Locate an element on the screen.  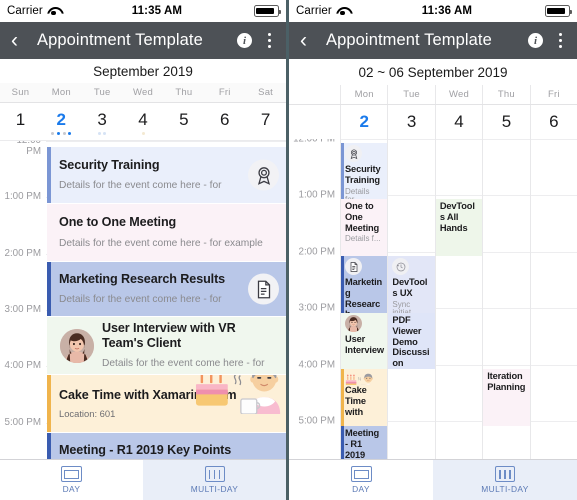
event-title: User Interview is located at coordinates (364, 344).